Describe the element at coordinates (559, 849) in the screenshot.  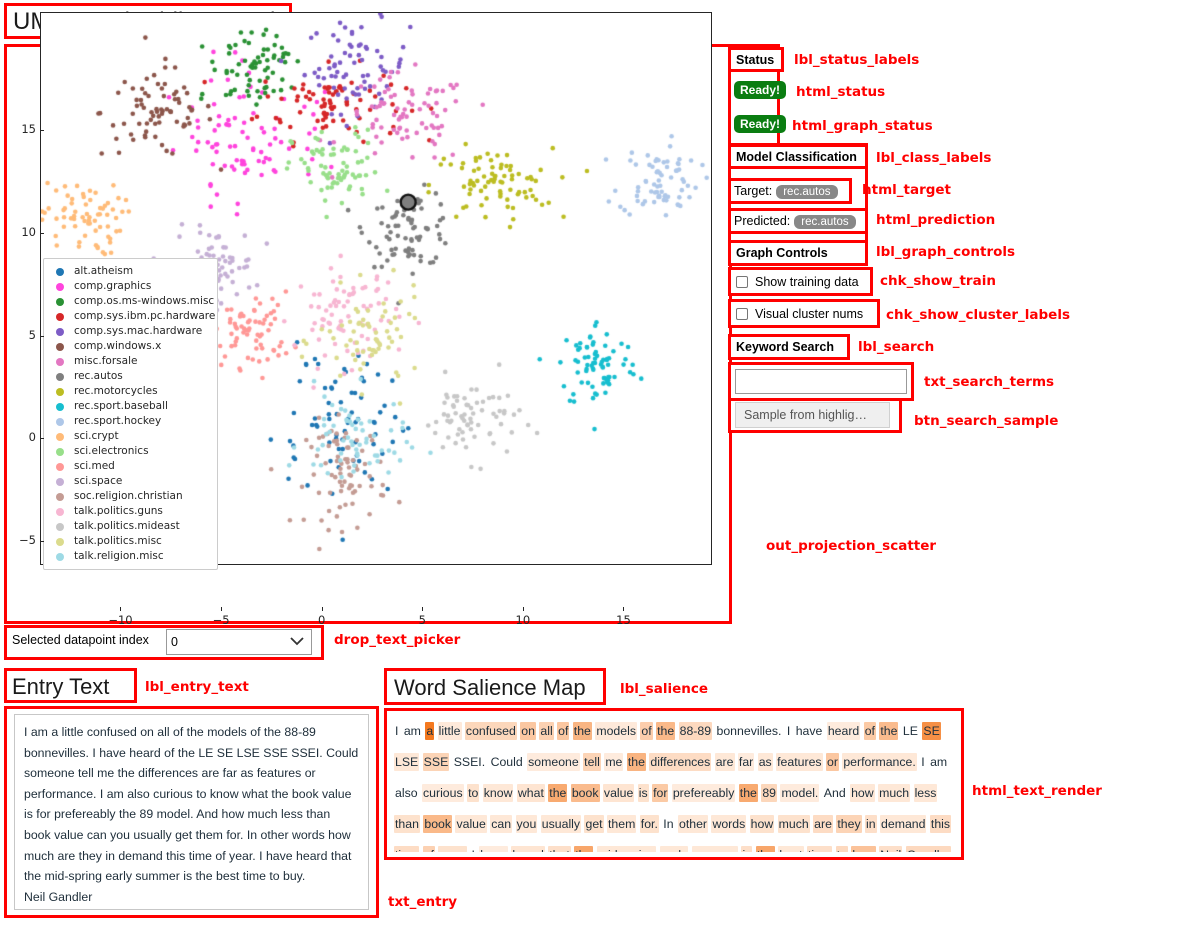
I see `salience-token: that` at that location.